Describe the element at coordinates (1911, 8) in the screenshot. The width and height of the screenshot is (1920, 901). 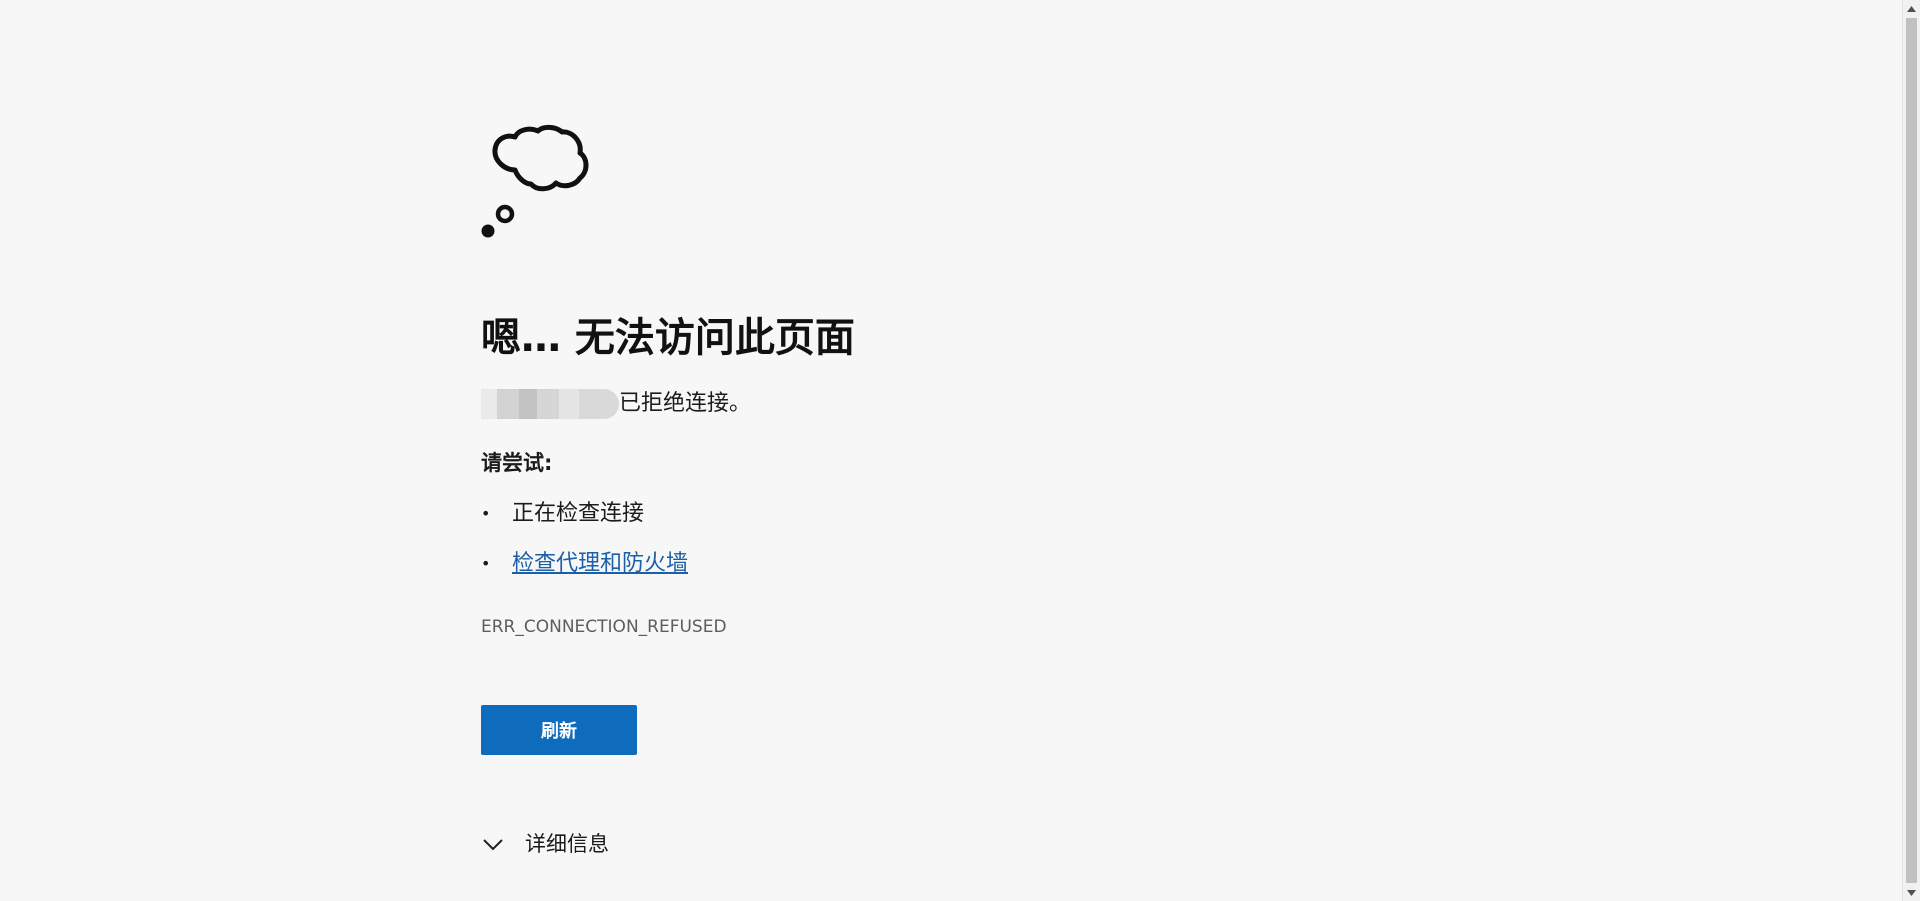
I see `scroll-up-arrow-icon` at that location.